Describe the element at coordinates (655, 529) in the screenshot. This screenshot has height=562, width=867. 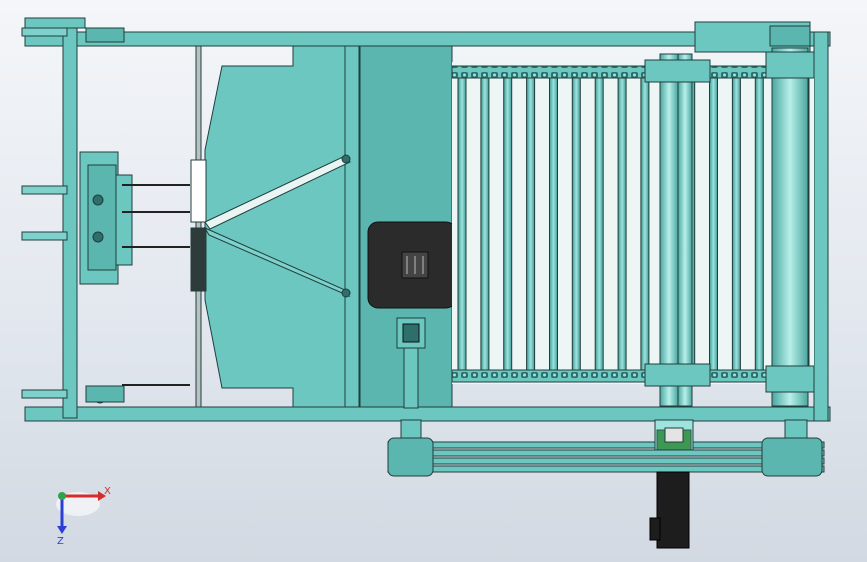
I see `gearbox-flange` at that location.